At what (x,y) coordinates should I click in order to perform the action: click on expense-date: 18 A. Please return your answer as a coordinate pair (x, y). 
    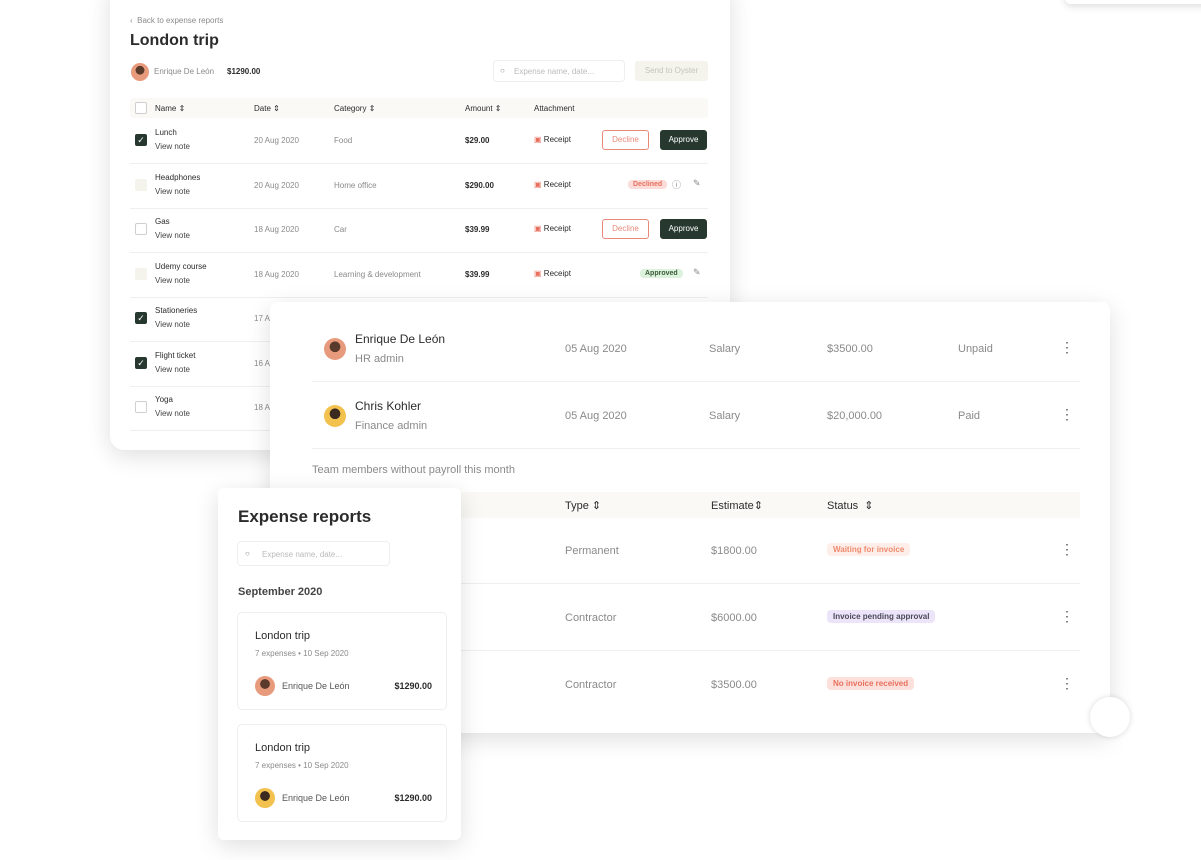
    Looking at the image, I should click on (262, 407).